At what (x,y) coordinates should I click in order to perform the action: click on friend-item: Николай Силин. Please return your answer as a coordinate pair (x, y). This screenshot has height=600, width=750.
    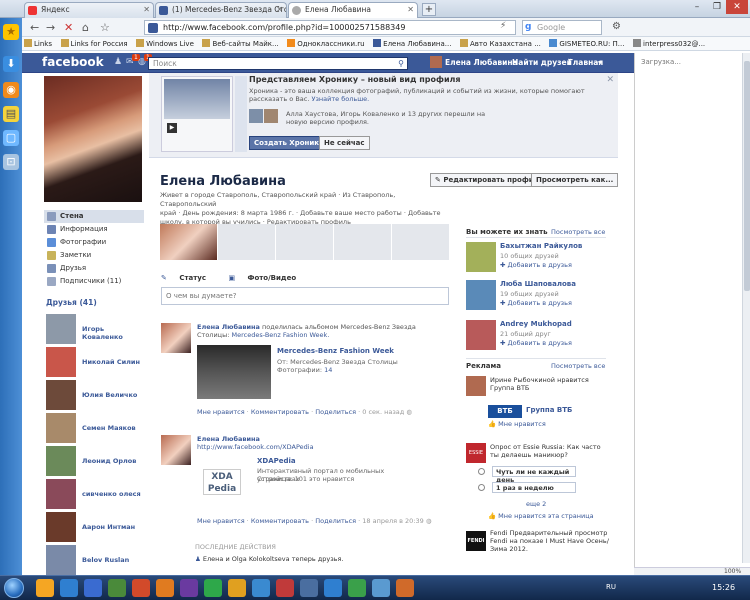
    Looking at the image, I should click on (96, 363).